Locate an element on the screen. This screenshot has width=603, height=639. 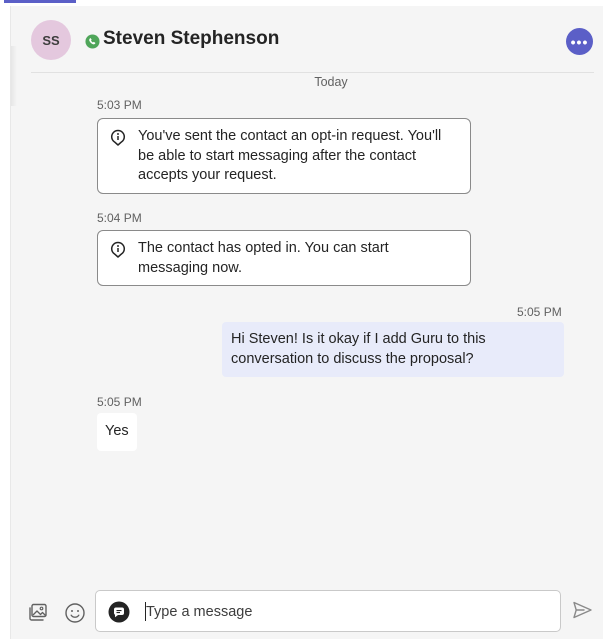
whatsapp-icon is located at coordinates (92, 41).